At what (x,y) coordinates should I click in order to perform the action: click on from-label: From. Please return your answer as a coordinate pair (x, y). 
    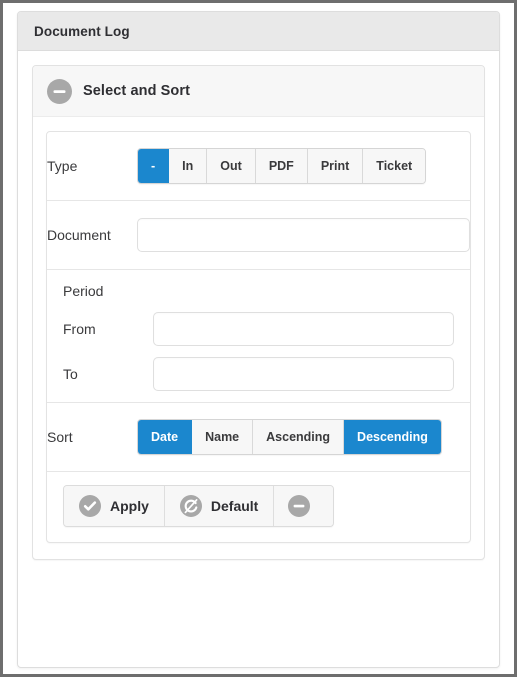
    Looking at the image, I should click on (79, 329).